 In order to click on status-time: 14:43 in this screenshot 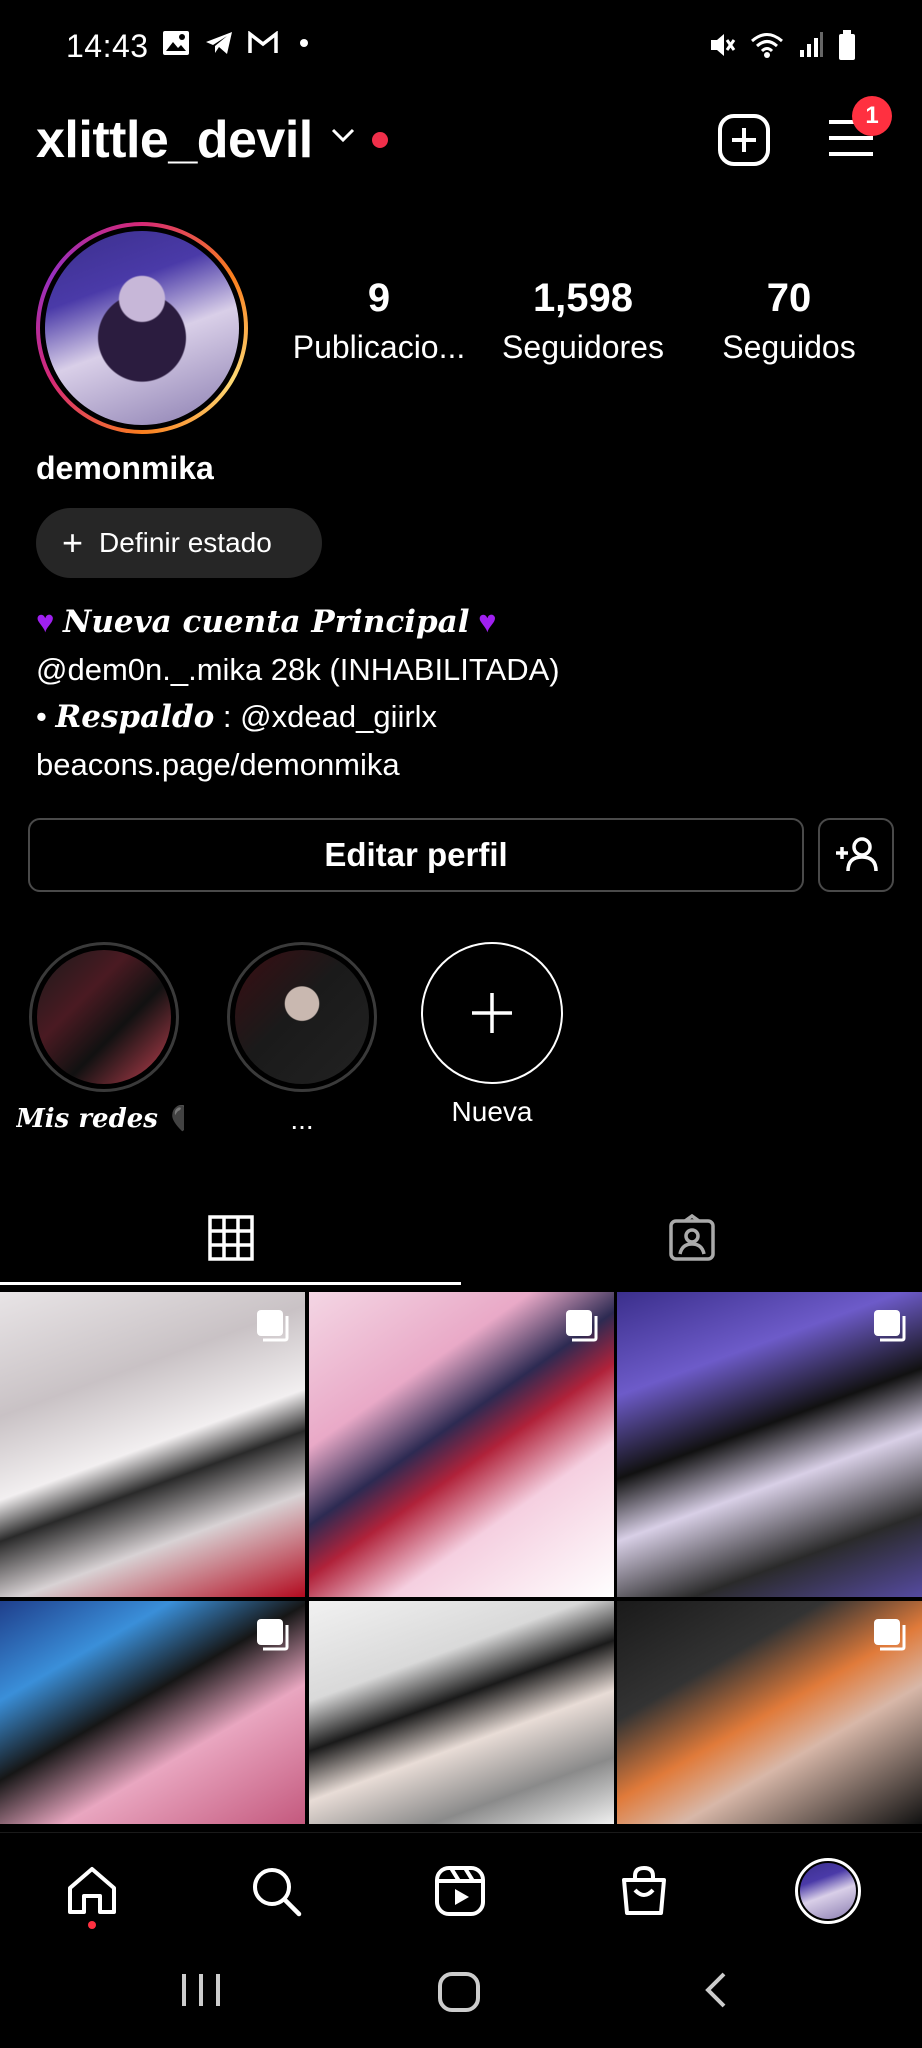, I will do `click(107, 46)`.